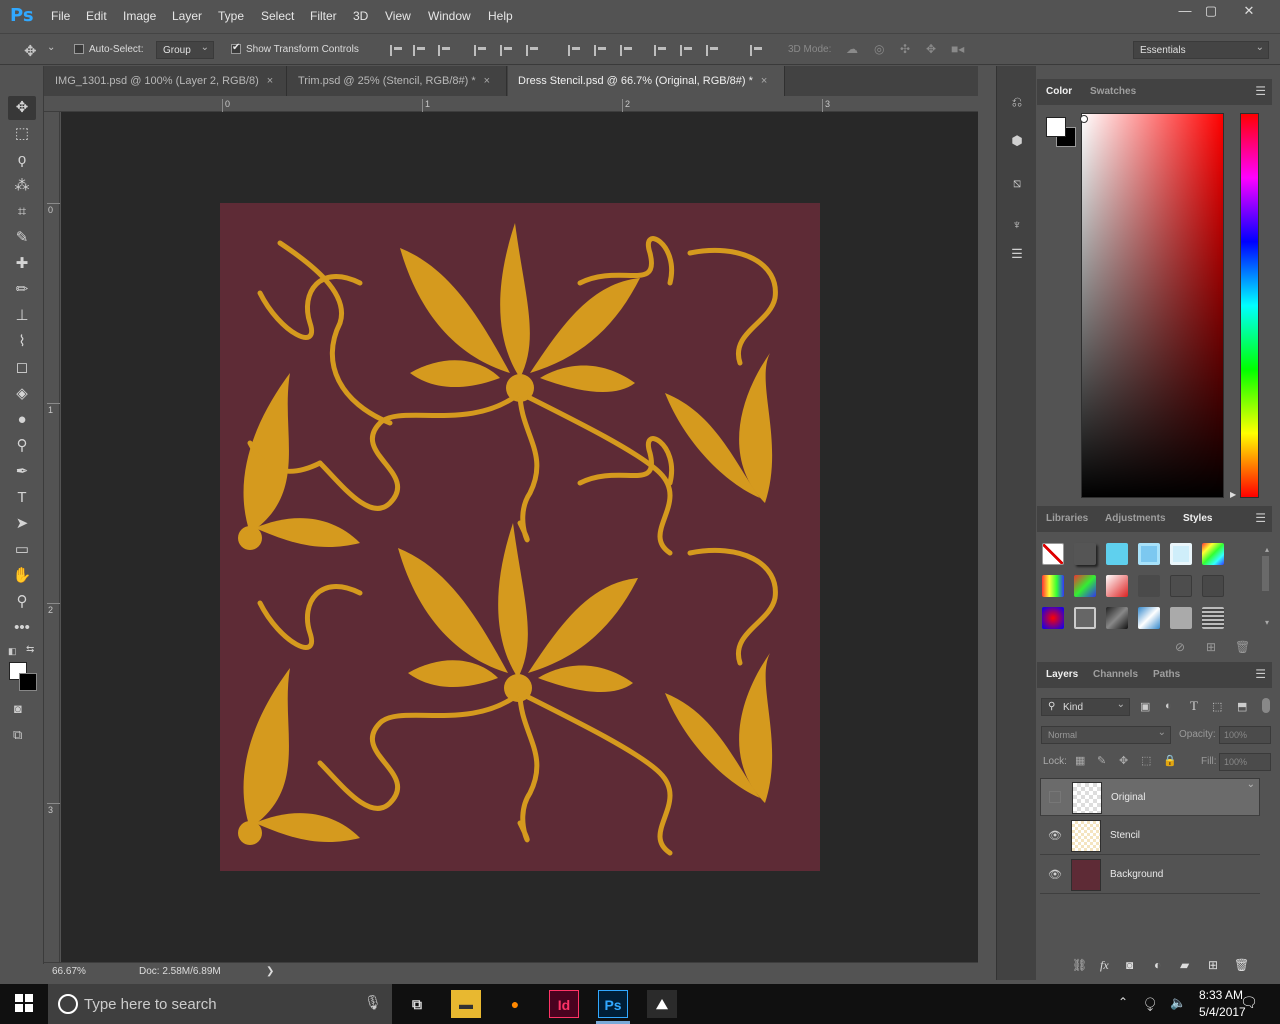 The height and width of the screenshot is (1024, 1280). I want to click on pen-tool-icon: ✒, so click(22, 472).